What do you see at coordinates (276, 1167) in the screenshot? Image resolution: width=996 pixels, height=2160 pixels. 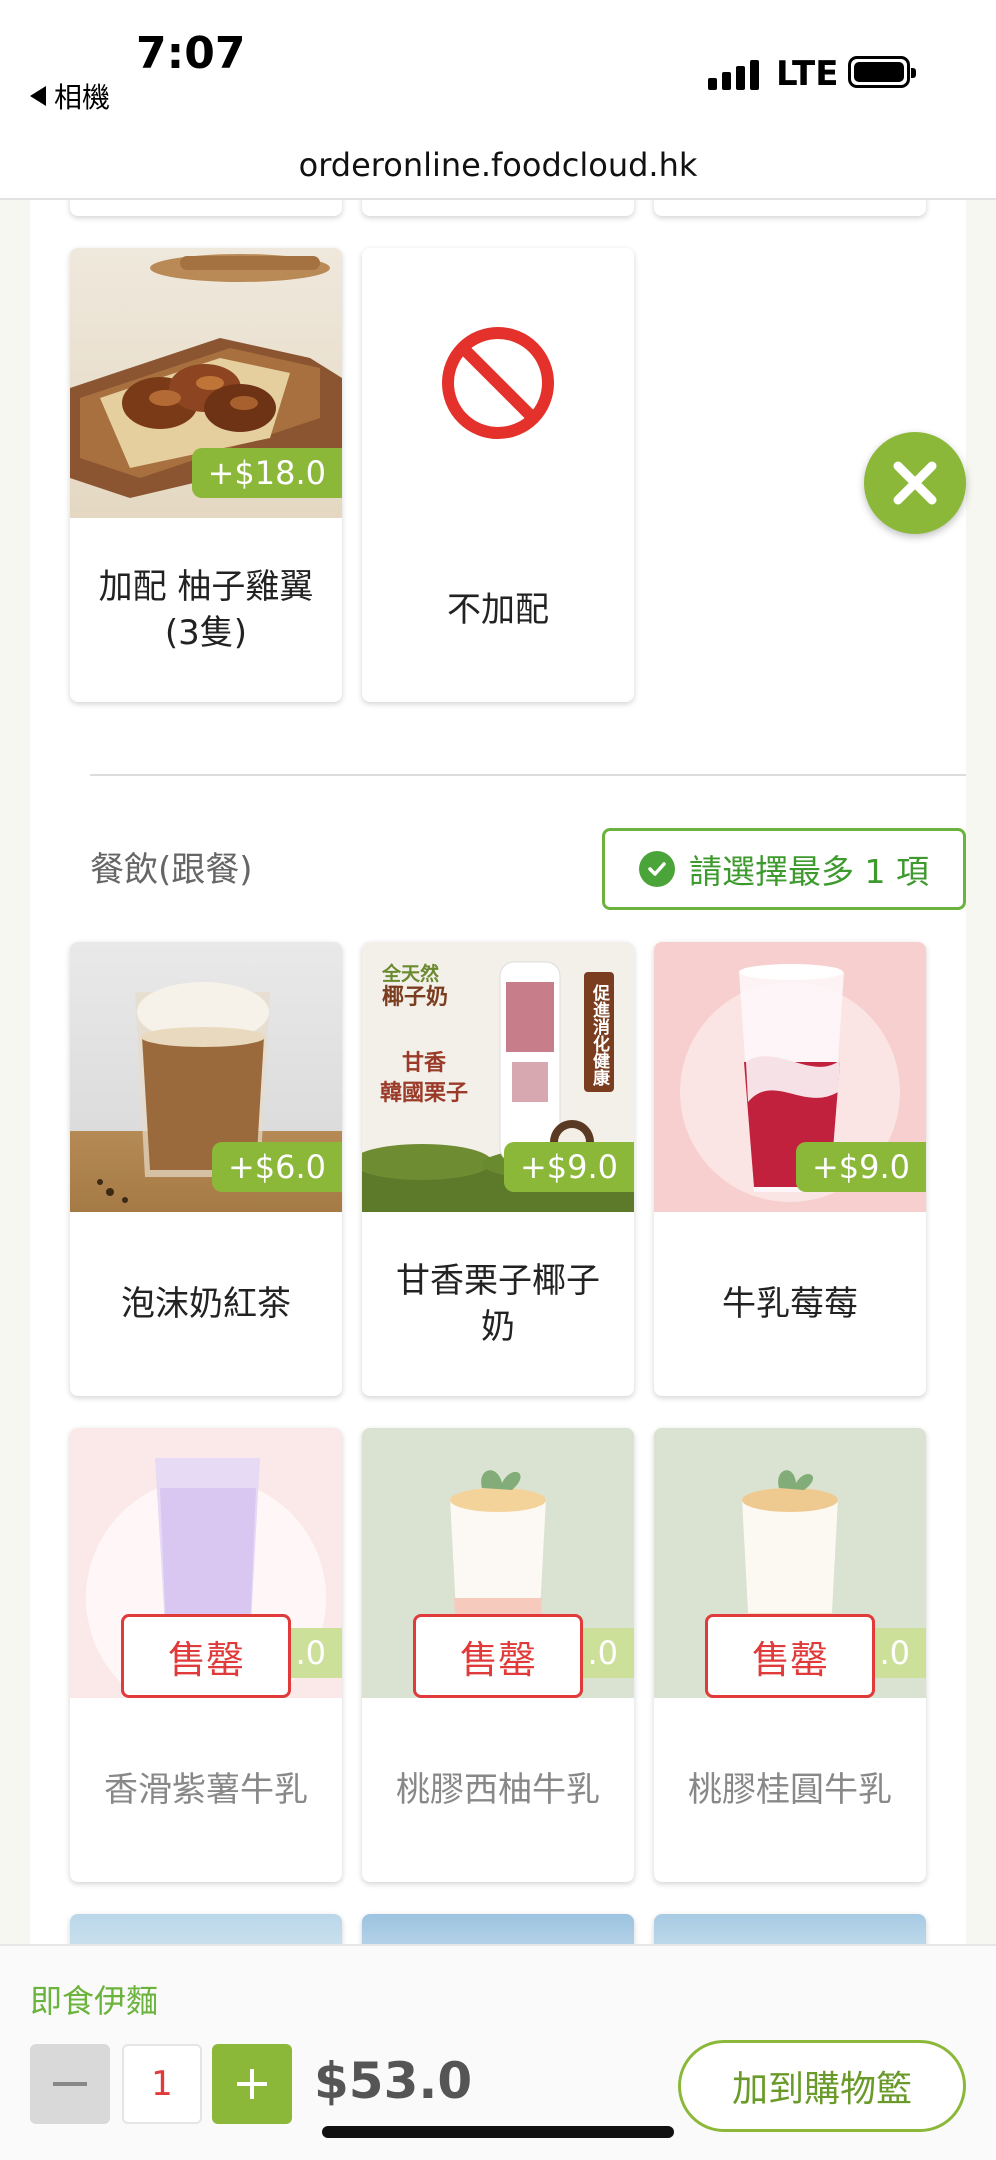 I see `drink-price-tag: +$6.0` at bounding box center [276, 1167].